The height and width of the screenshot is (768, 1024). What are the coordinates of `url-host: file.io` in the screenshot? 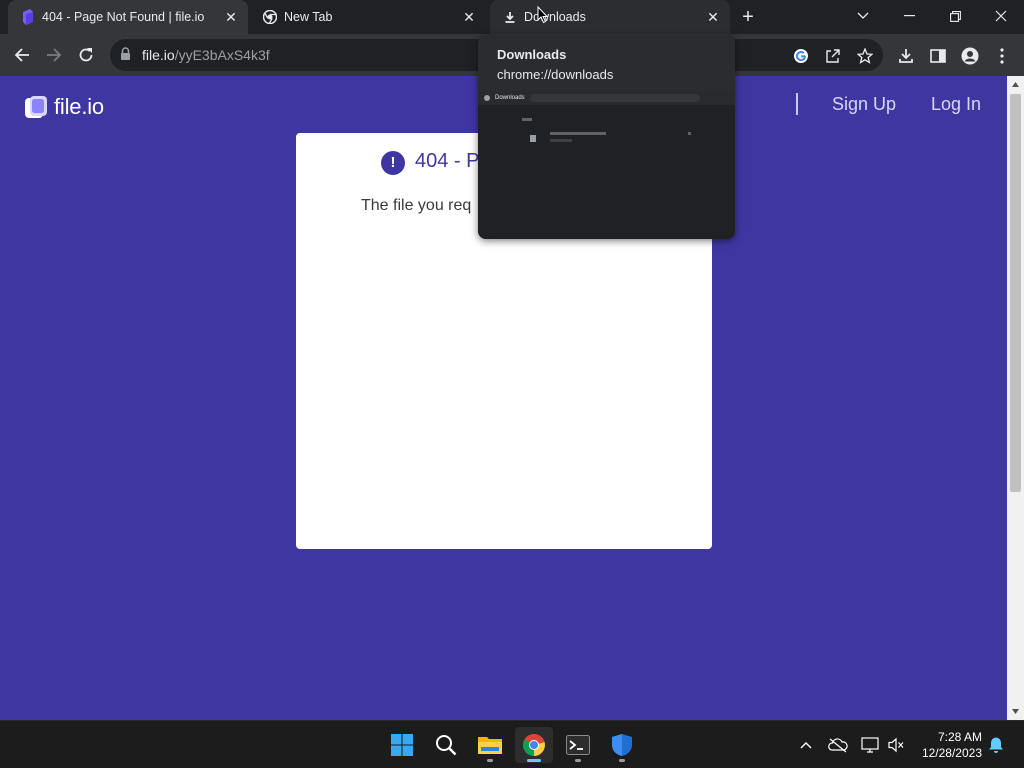 It's located at (158, 55).